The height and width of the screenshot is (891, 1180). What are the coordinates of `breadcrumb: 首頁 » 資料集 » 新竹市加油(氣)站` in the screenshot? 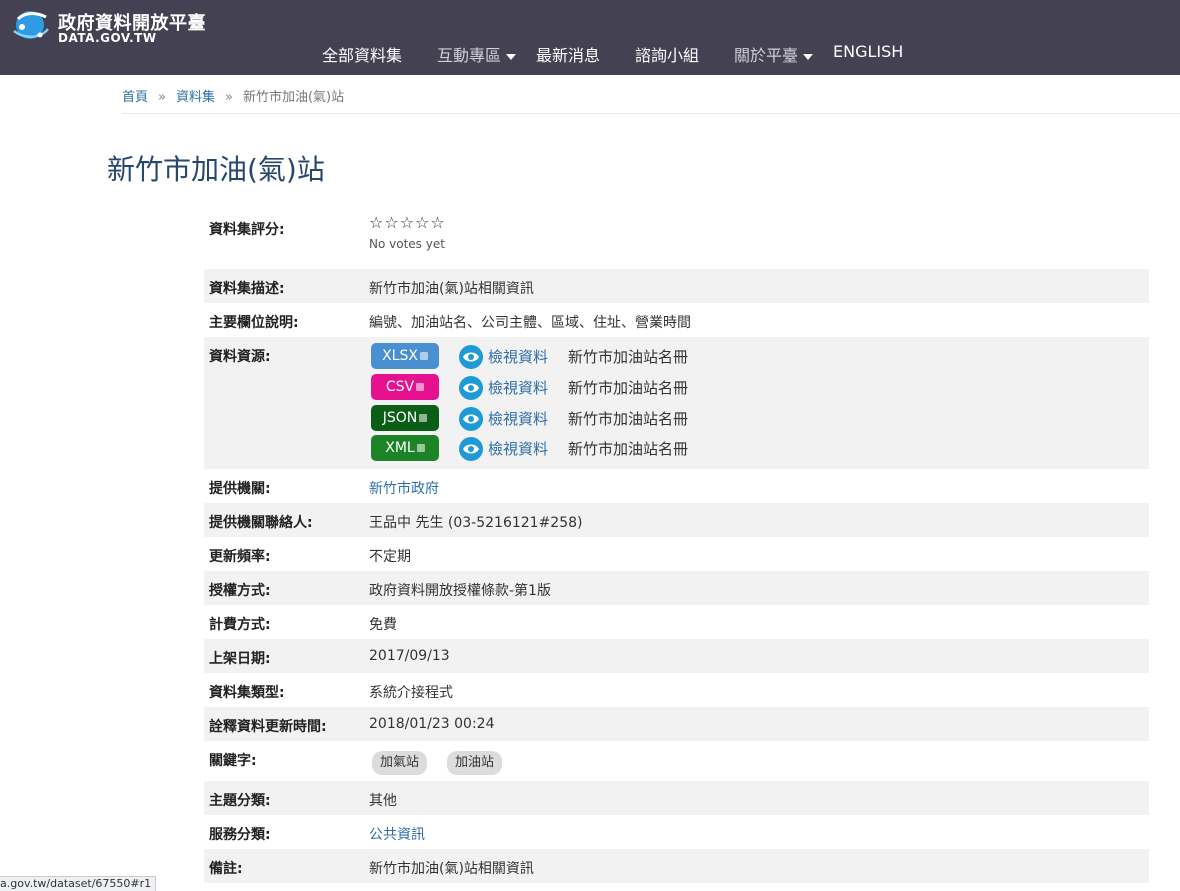 It's located at (233, 95).